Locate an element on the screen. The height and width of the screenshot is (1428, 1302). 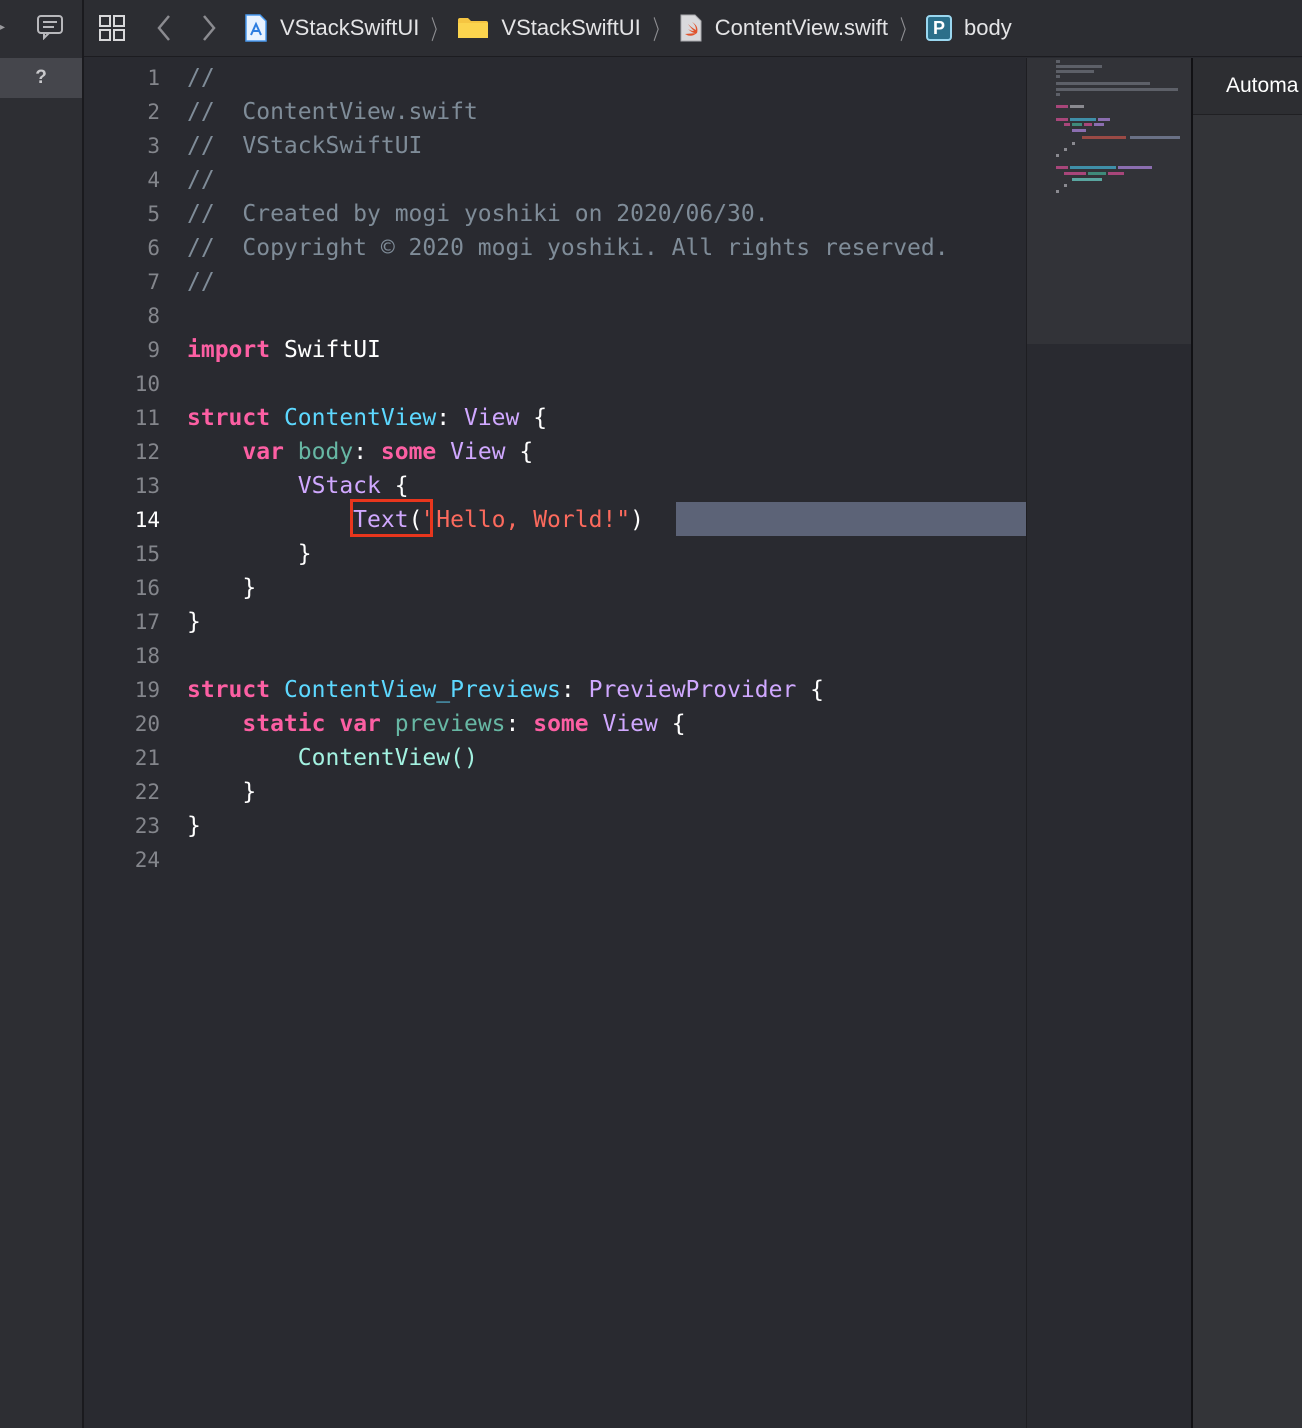
code-line-16: } is located at coordinates (222, 588).